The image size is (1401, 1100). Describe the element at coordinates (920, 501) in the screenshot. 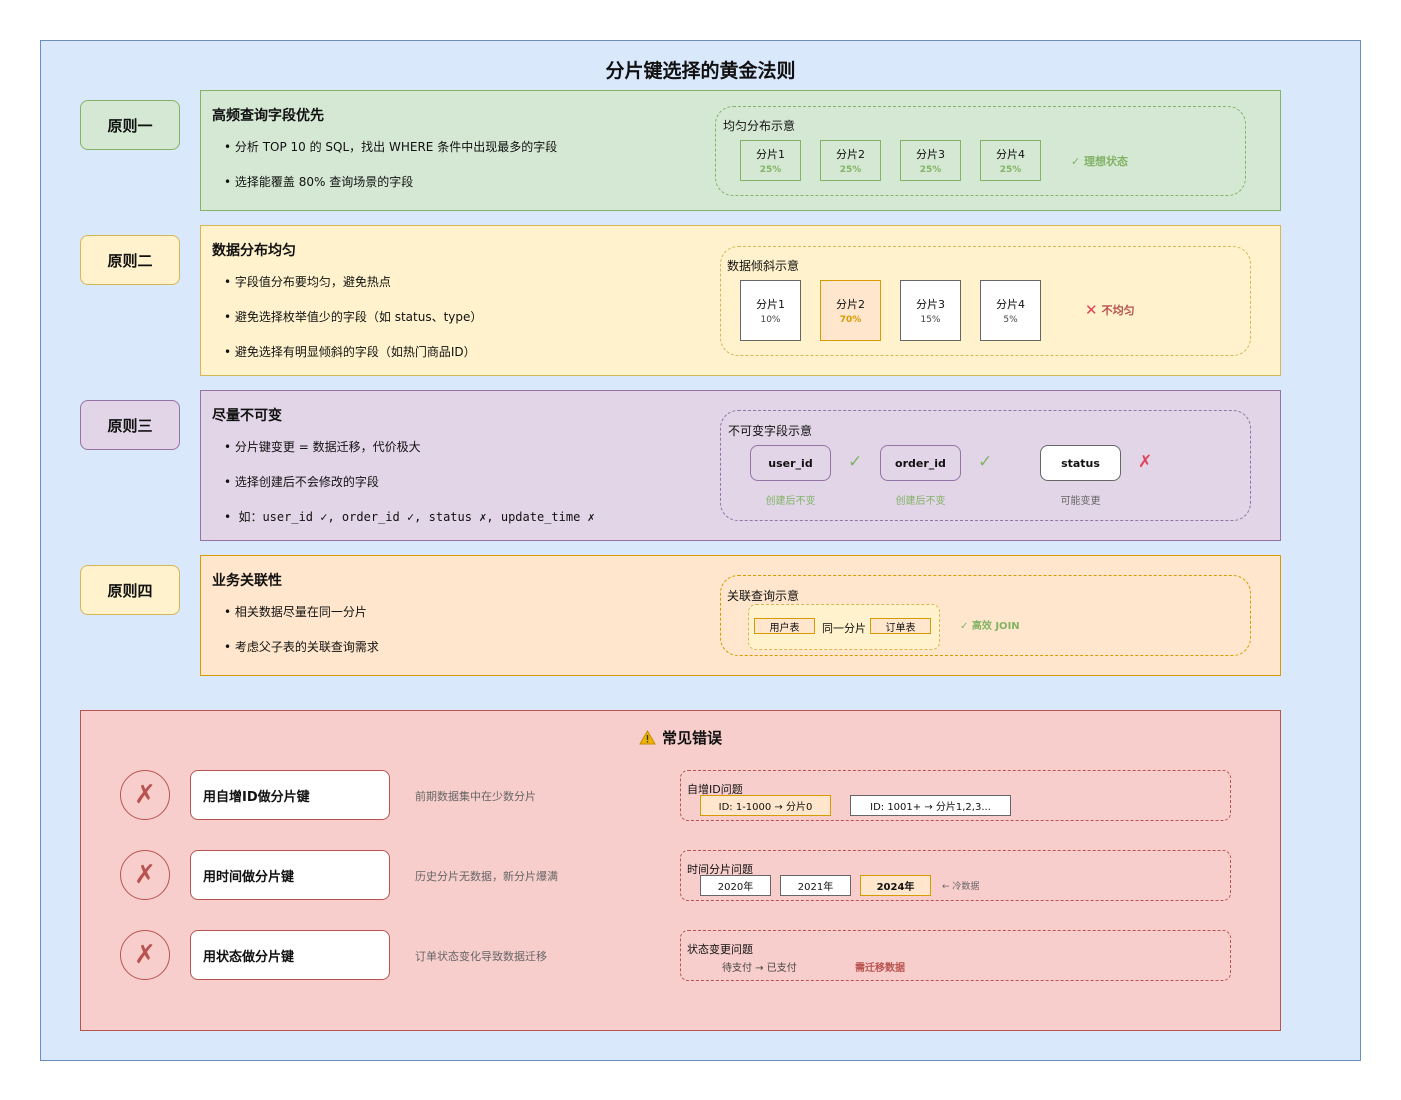

I see `order-id-note: 创建后不变` at that location.